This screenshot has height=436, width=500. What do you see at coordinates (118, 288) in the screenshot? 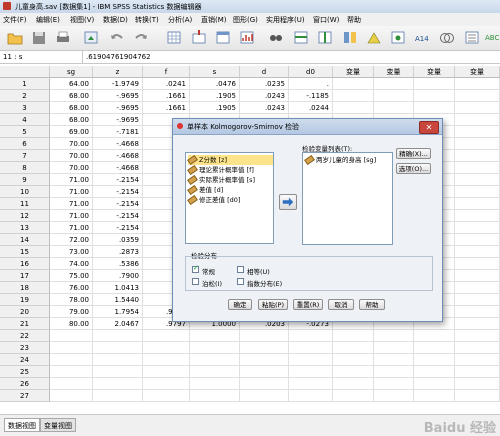
I see `table-cell: 1.0413` at bounding box center [118, 288].